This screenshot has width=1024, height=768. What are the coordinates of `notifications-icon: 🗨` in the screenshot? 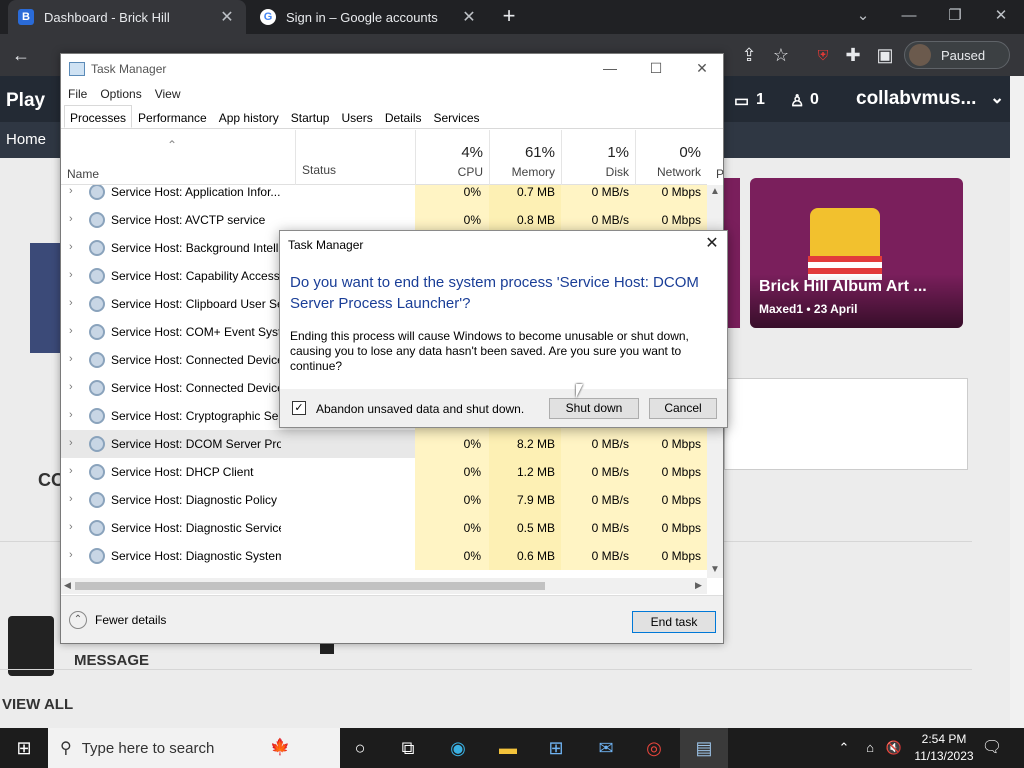 It's located at (992, 748).